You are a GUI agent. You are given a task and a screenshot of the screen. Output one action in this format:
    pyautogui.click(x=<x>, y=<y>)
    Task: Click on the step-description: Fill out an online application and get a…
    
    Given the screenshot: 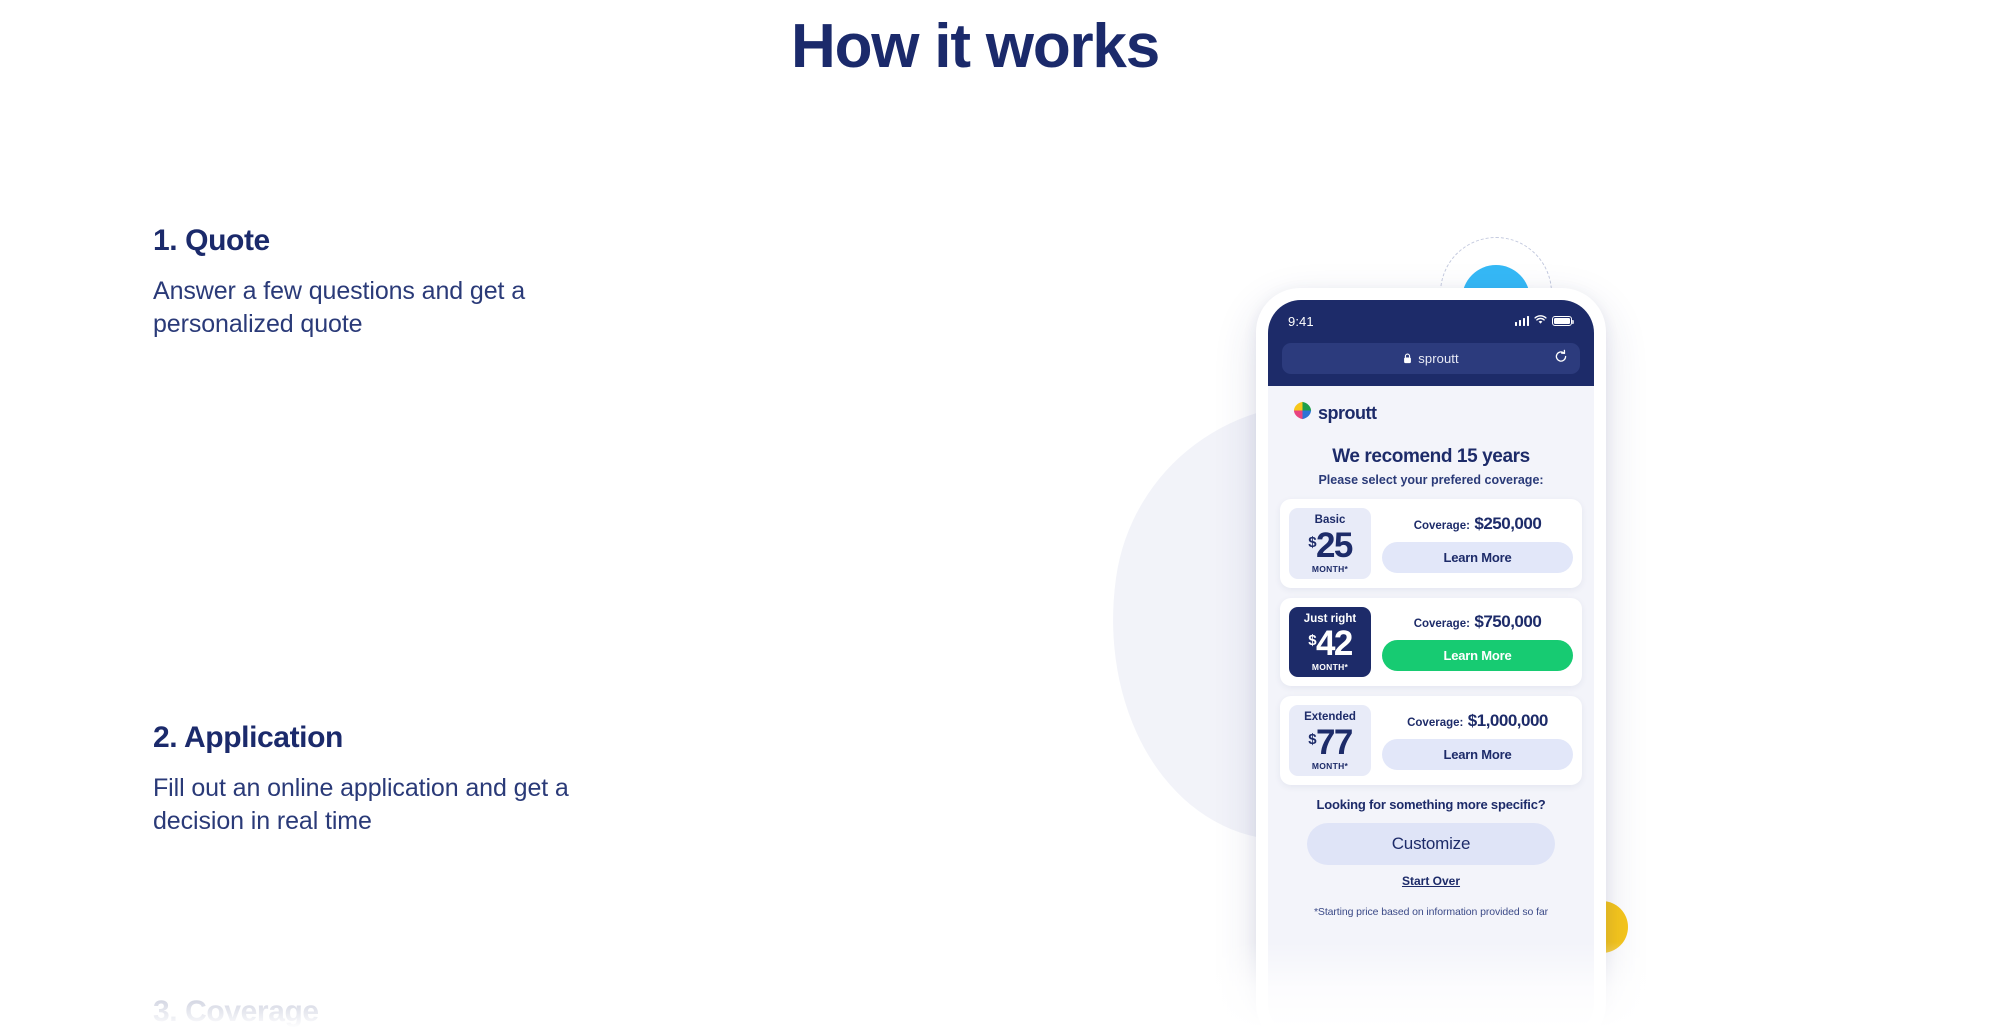 What is the action you would take?
    pyautogui.click(x=361, y=804)
    